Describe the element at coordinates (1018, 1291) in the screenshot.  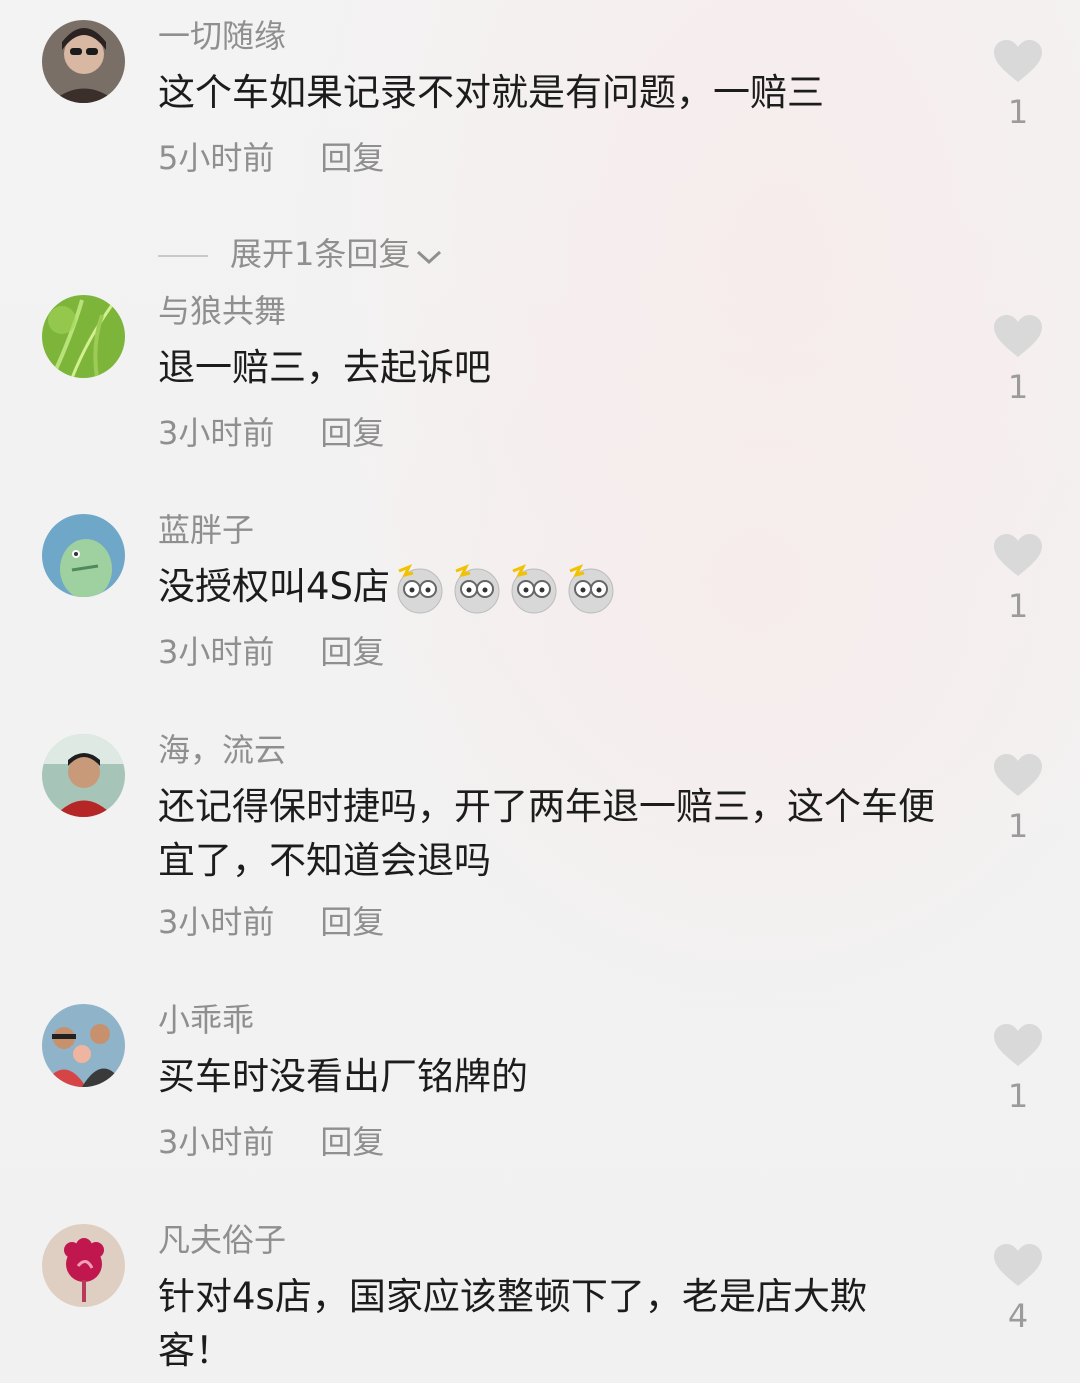
I see `like-button: 4` at that location.